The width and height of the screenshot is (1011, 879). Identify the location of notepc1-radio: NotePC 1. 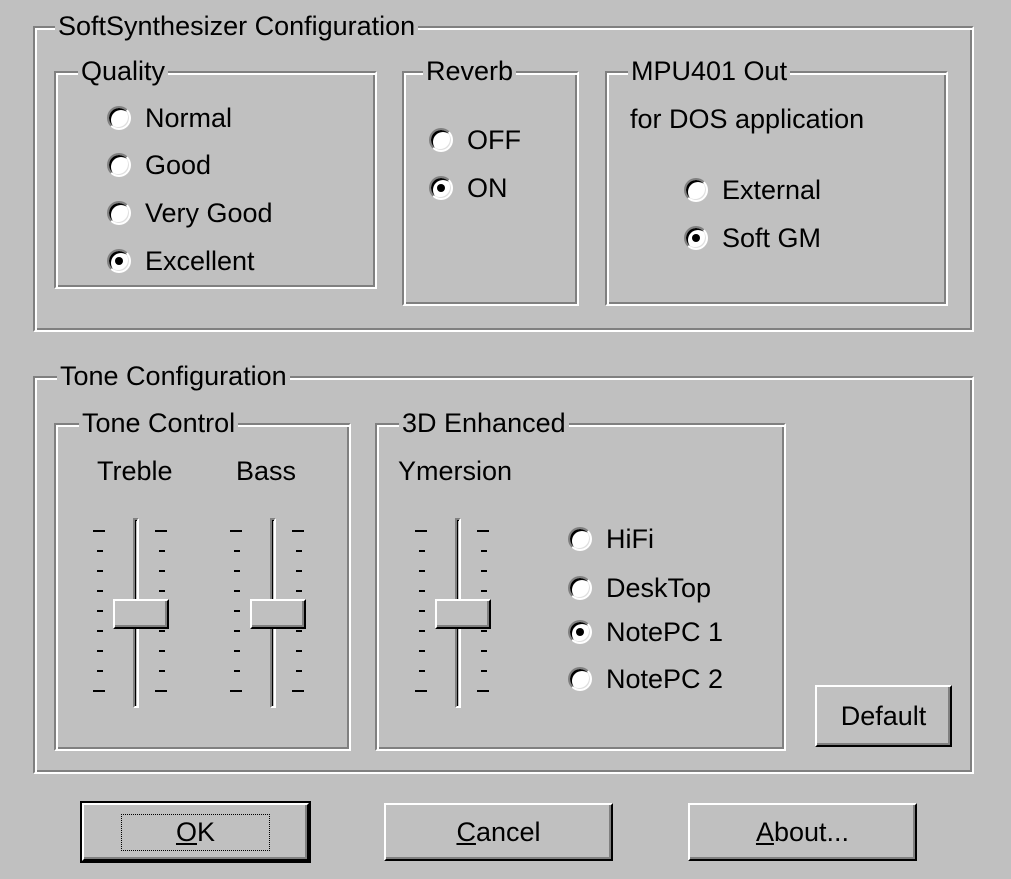
(645, 632).